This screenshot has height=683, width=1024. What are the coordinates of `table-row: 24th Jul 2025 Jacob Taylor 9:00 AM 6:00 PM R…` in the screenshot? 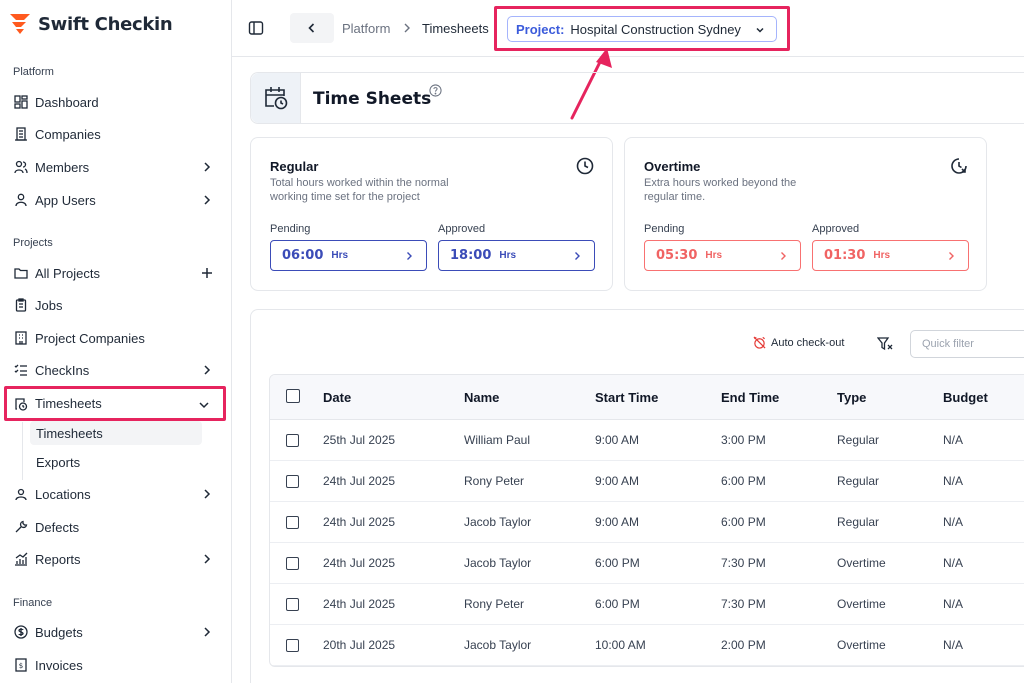 It's located at (647, 522).